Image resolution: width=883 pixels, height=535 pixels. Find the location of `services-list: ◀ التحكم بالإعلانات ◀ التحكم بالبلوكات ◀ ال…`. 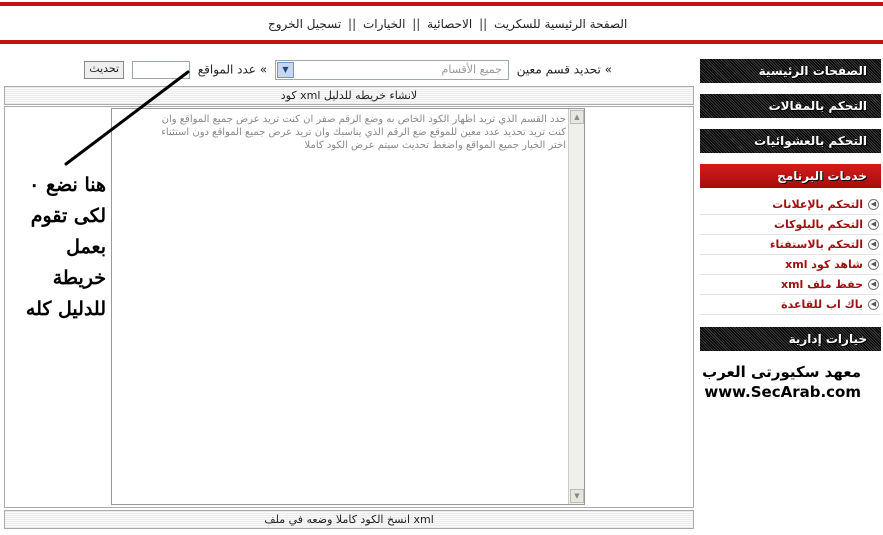

services-list: ◀ التحكم بالإعلانات ◀ التحكم بالبلوكات ◀ ال… is located at coordinates (790, 255).